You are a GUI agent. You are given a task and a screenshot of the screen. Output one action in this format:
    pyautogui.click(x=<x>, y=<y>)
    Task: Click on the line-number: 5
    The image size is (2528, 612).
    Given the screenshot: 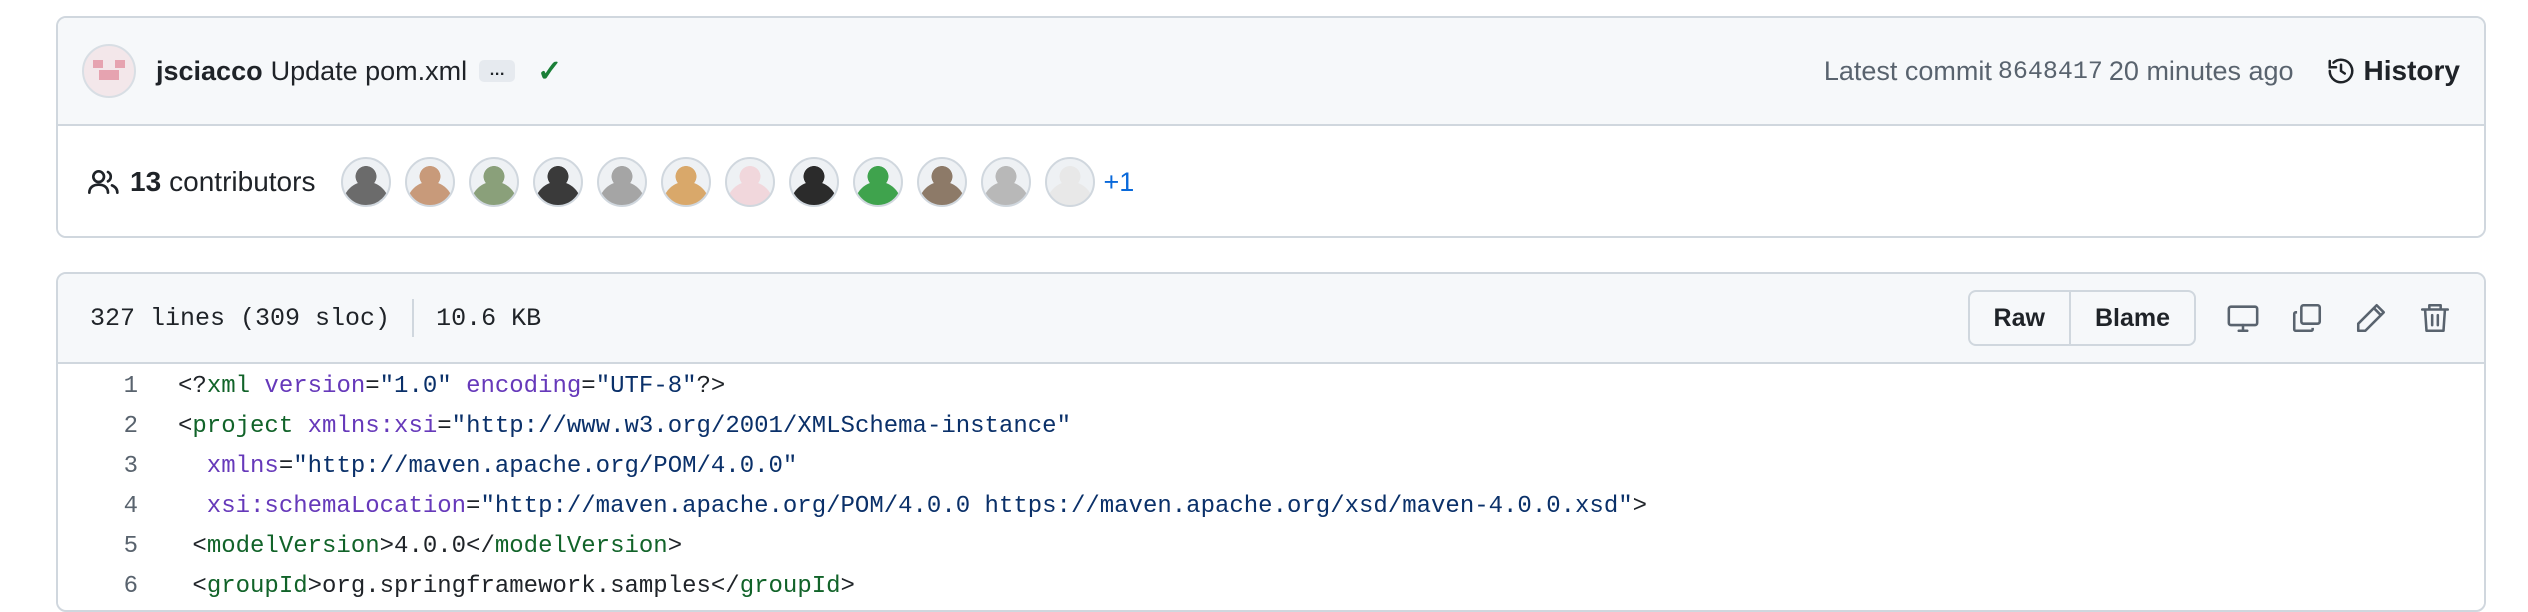 What is the action you would take?
    pyautogui.click(x=98, y=546)
    